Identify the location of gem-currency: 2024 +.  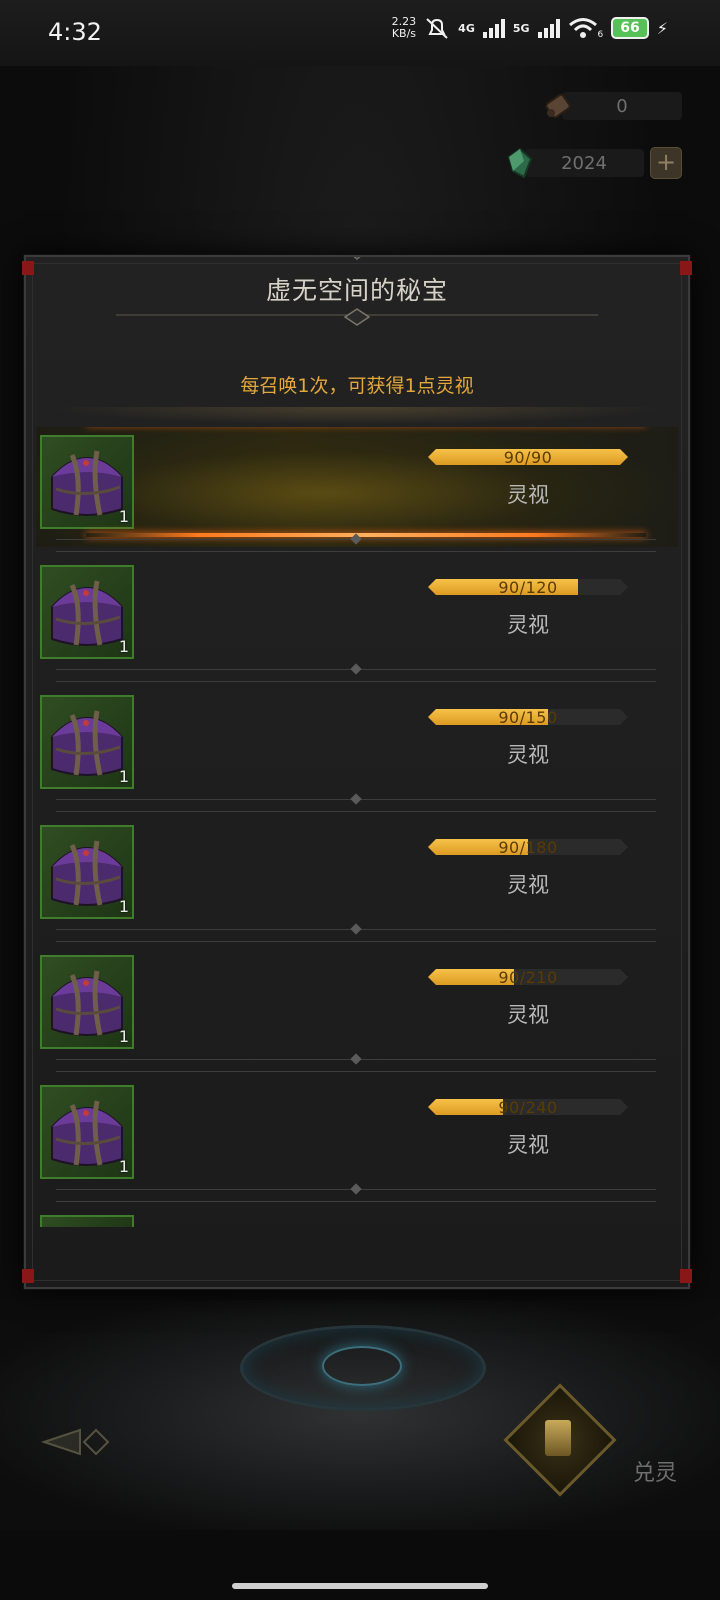
(593, 163).